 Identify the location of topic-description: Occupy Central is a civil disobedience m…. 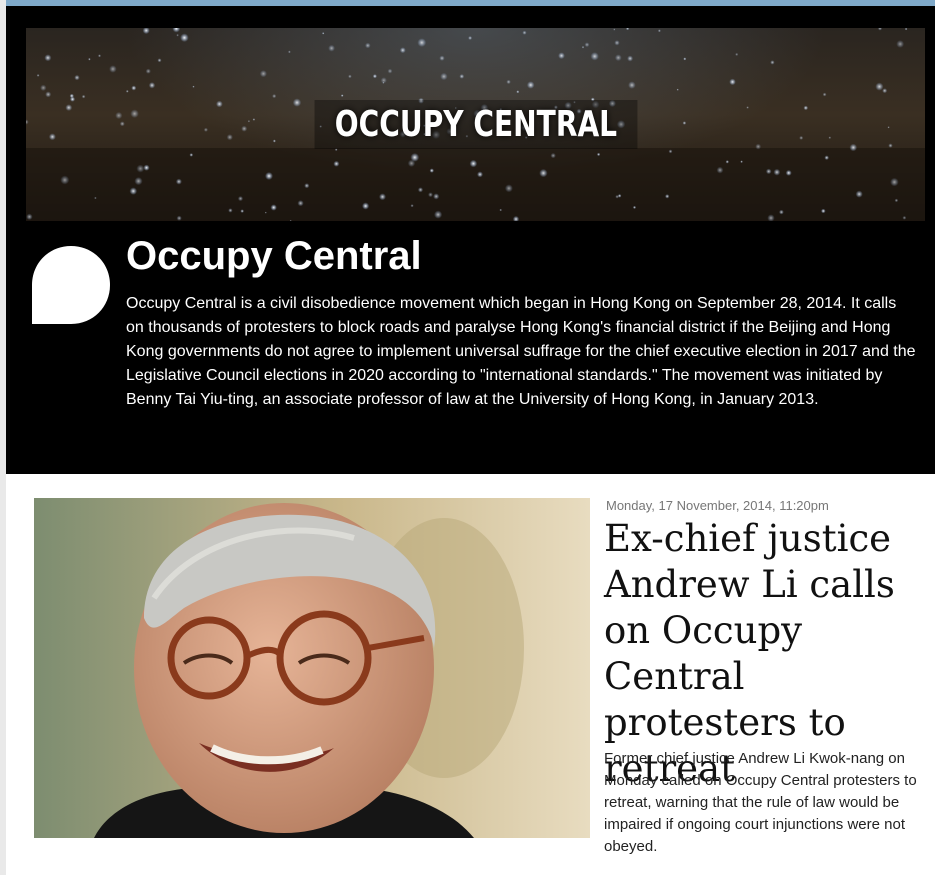
(521, 351).